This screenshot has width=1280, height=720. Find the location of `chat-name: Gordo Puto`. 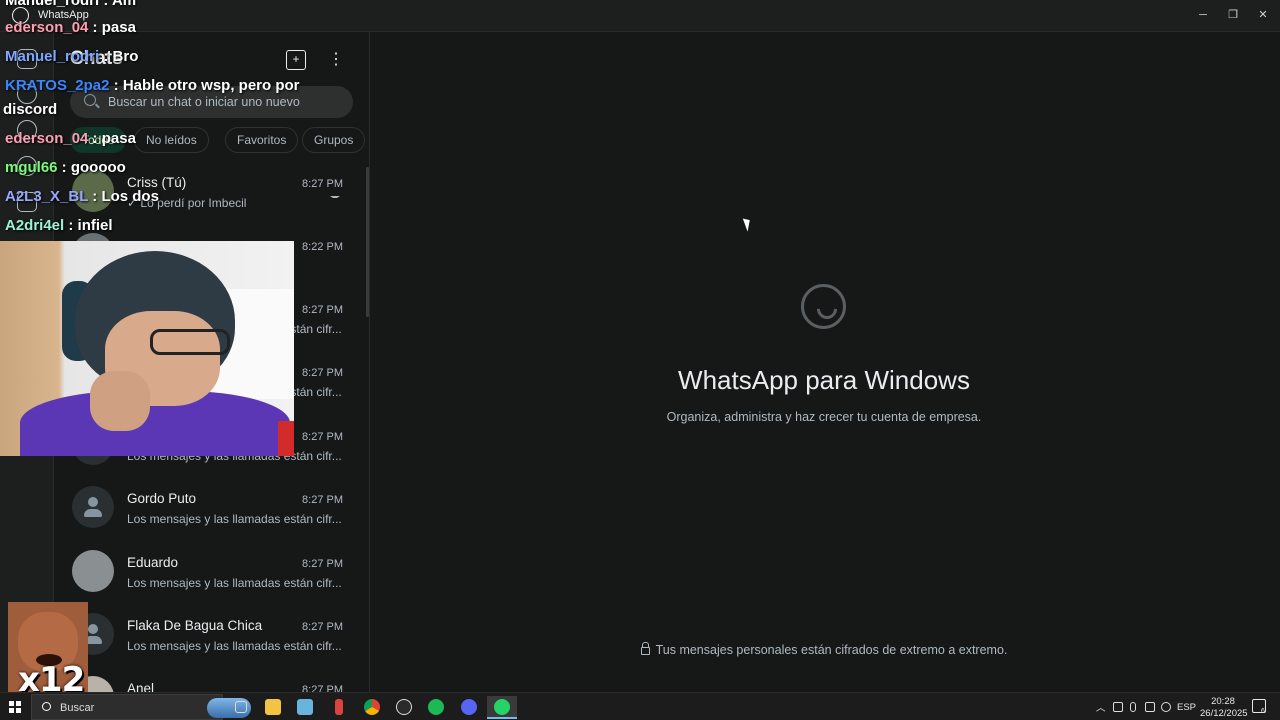

chat-name: Gordo Puto is located at coordinates (162, 498).